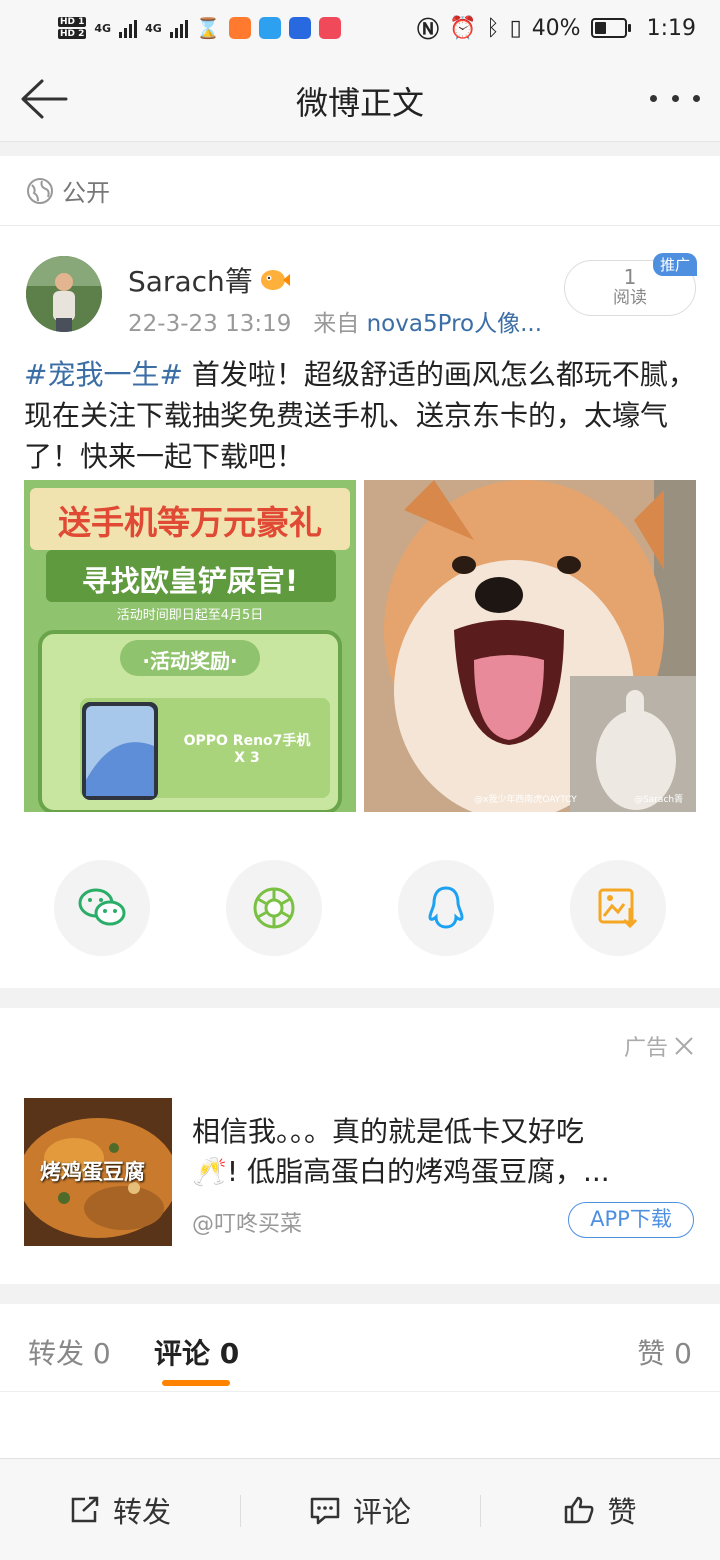 The image size is (720, 1560). What do you see at coordinates (72, 28) in the screenshot?
I see `hd-indicator: HD 1 HD 2` at bounding box center [72, 28].